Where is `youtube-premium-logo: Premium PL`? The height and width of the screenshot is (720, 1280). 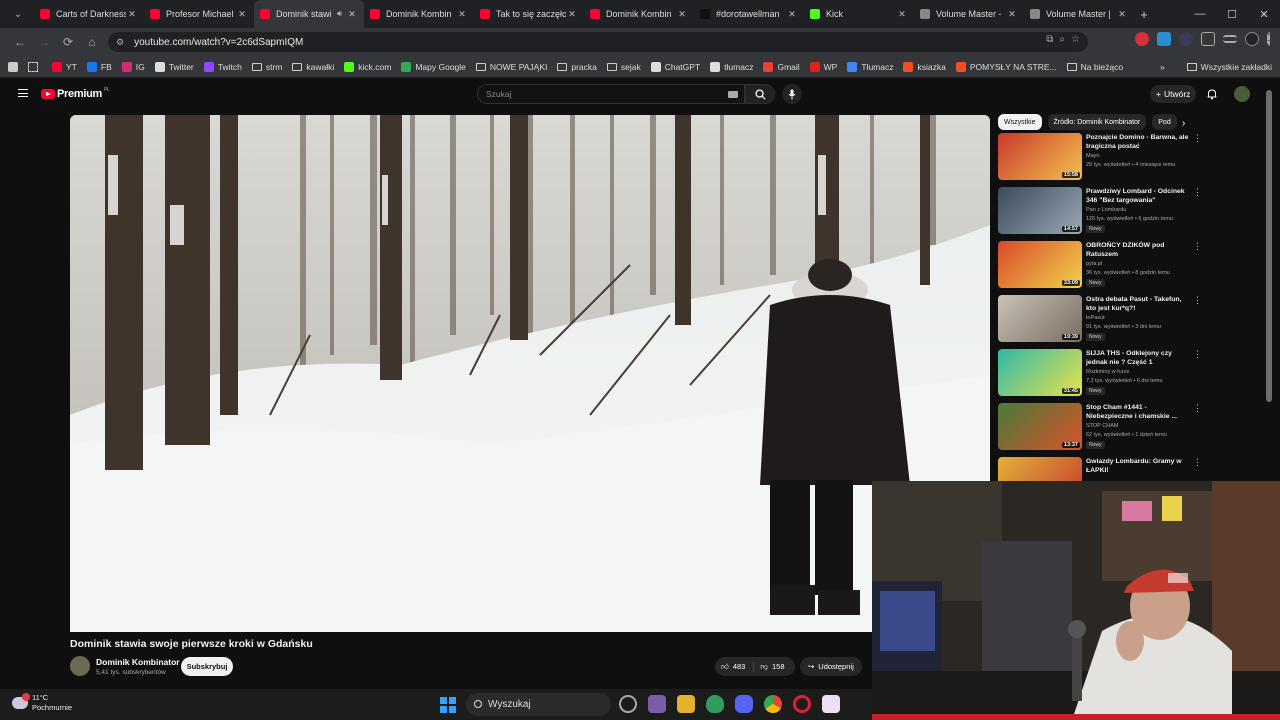 youtube-premium-logo: Premium PL is located at coordinates (75, 93).